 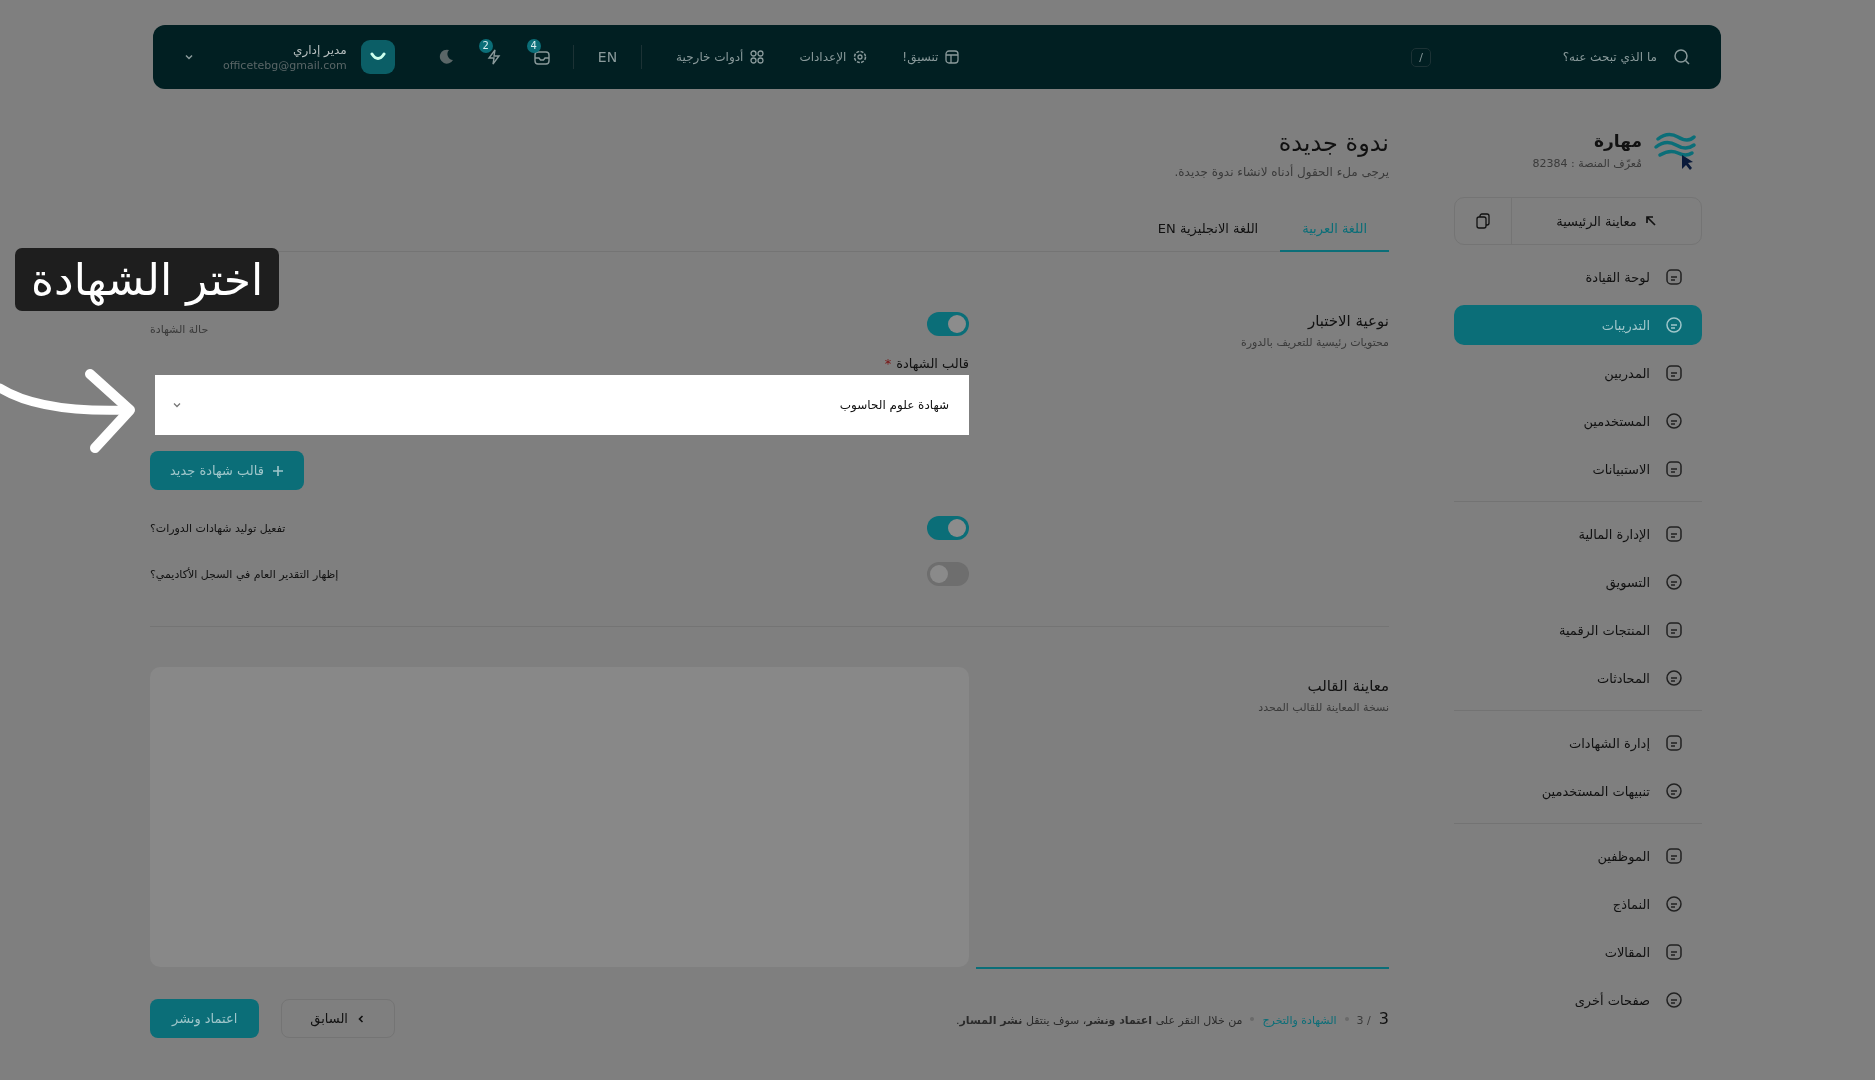 I want to click on new-template-button: قالب شهادة جديد, so click(x=227, y=470).